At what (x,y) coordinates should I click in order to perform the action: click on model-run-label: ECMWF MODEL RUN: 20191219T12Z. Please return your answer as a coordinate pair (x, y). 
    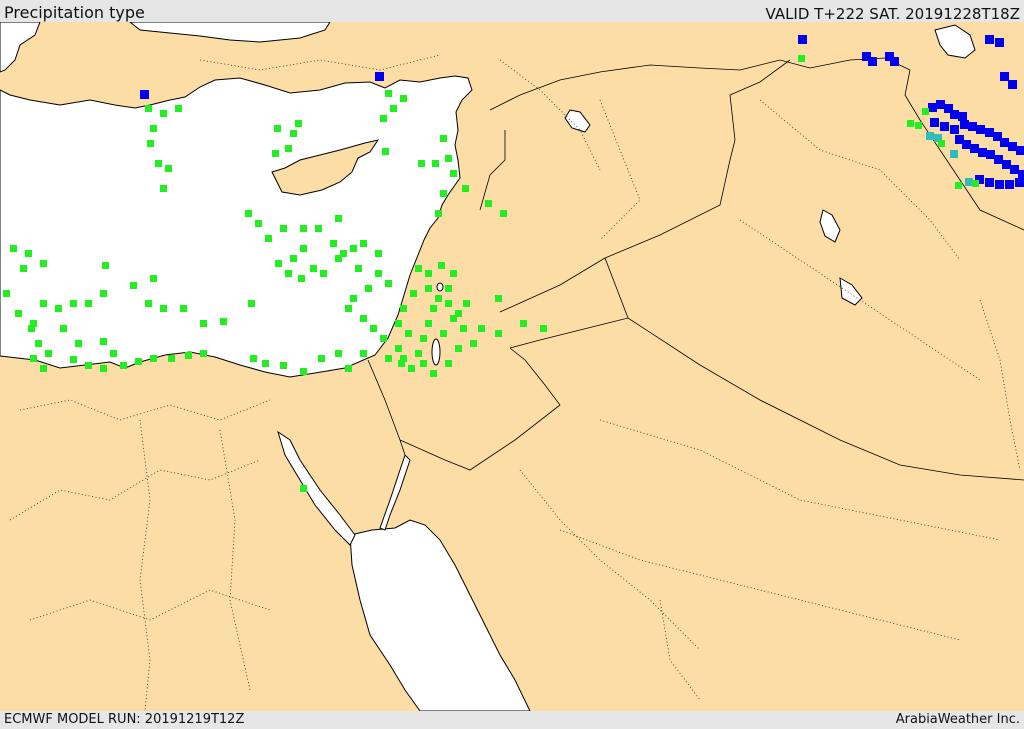
    Looking at the image, I should click on (124, 719).